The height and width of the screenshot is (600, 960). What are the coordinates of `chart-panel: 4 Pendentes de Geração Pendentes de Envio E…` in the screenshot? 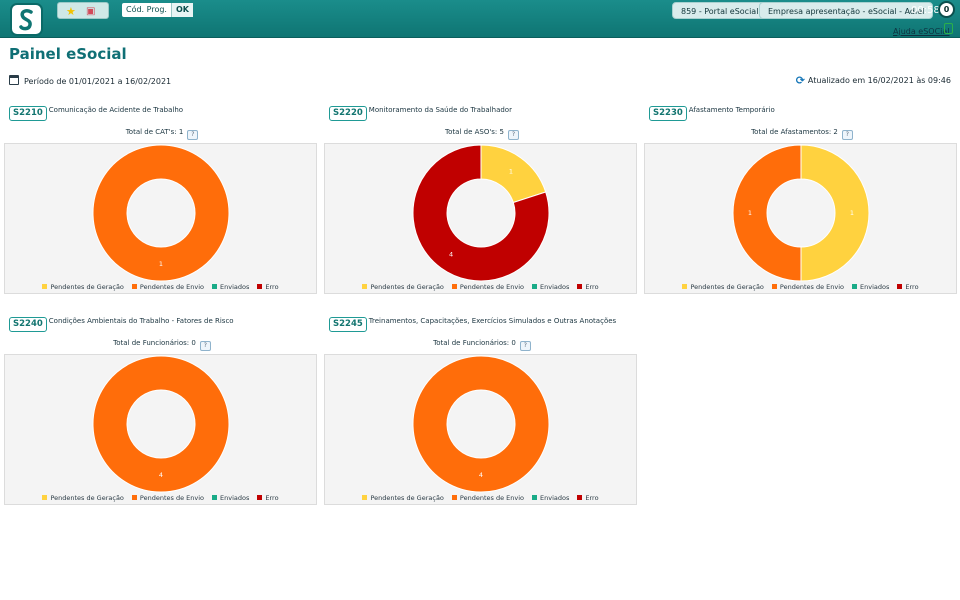 It's located at (480, 429).